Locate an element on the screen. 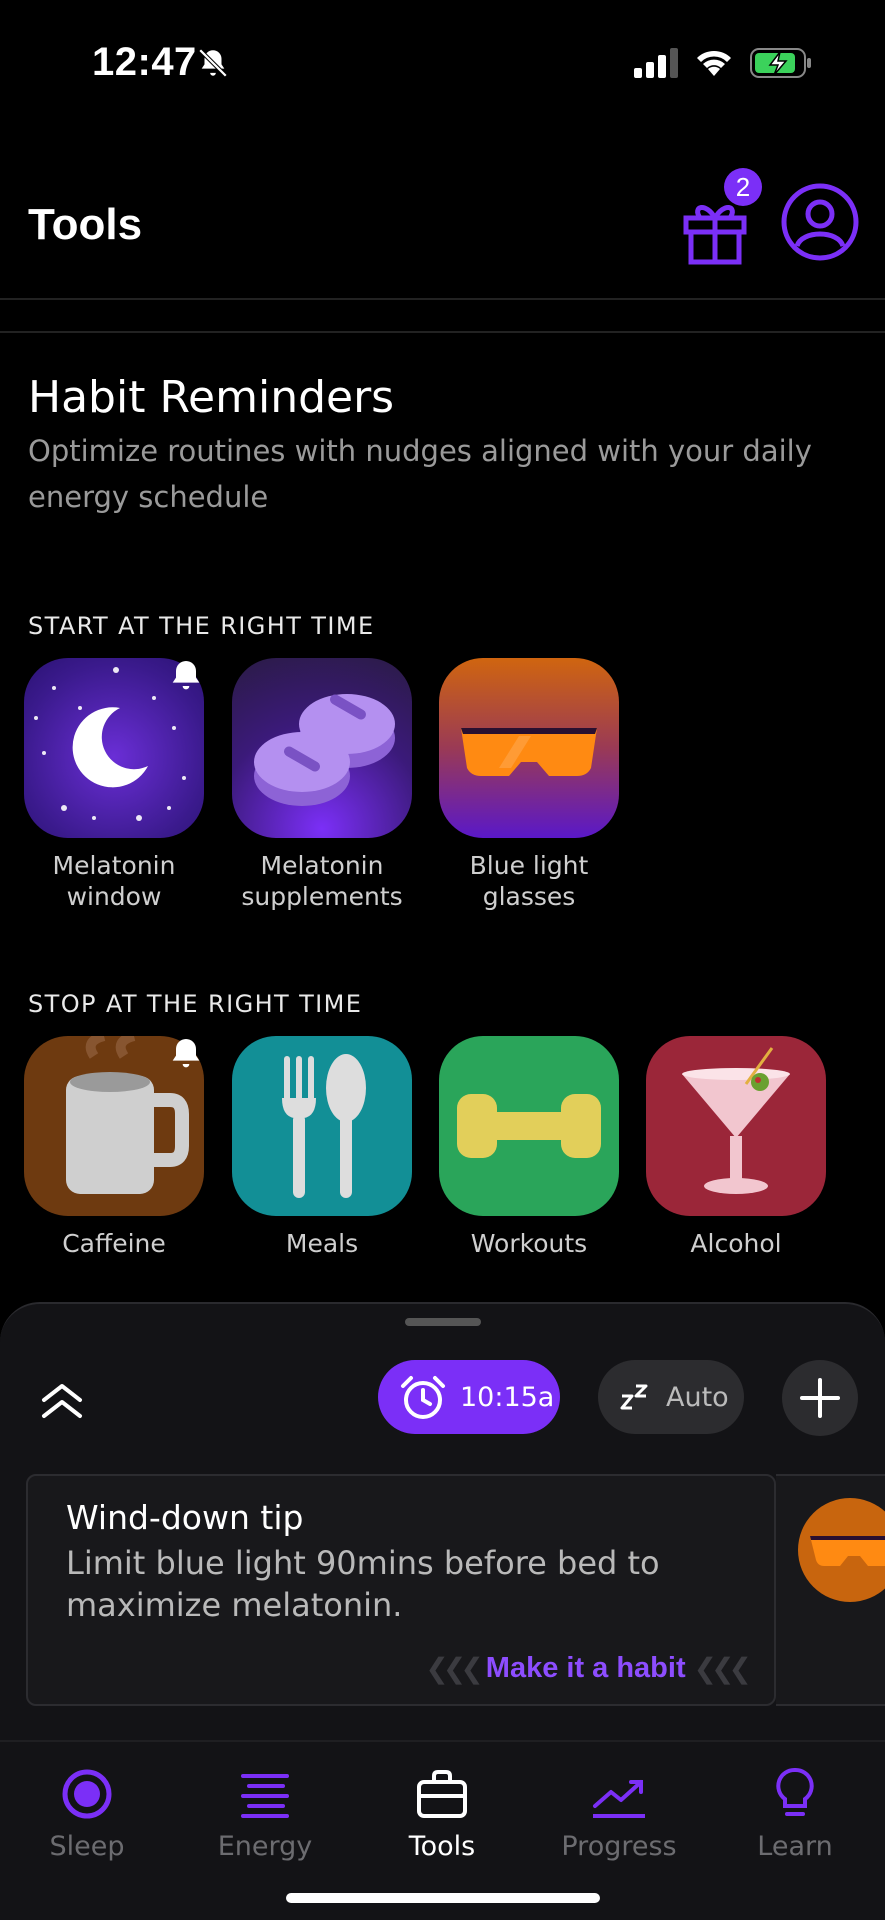 This screenshot has width=885, height=1920. home-indicator is located at coordinates (443, 1898).